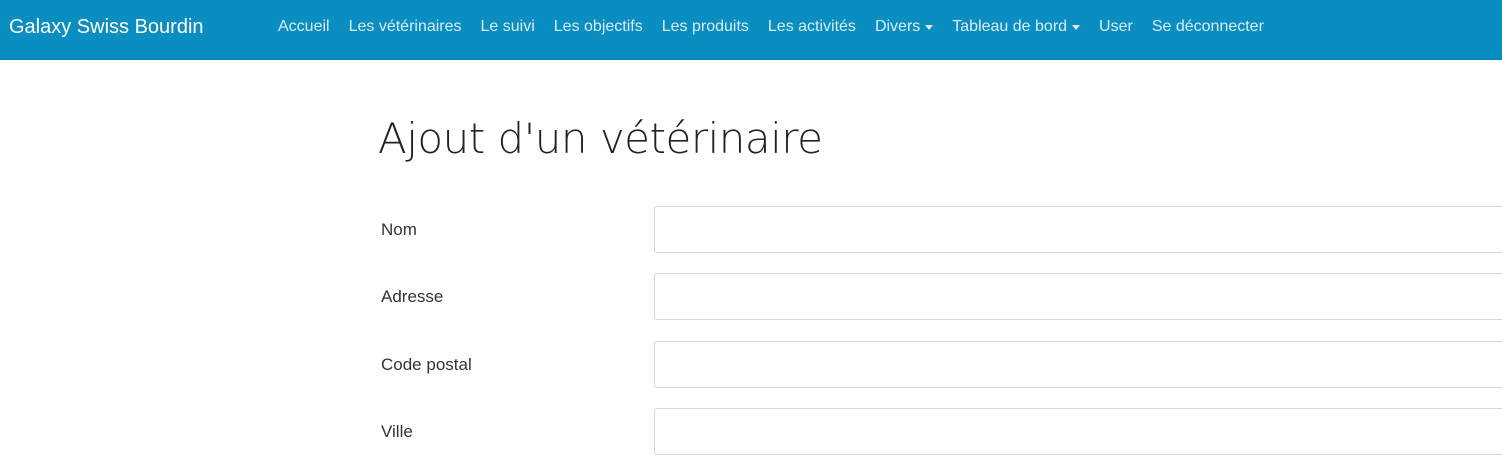 This screenshot has width=1502, height=466. I want to click on nav-item-label: Tableau de bord, so click(1010, 26).